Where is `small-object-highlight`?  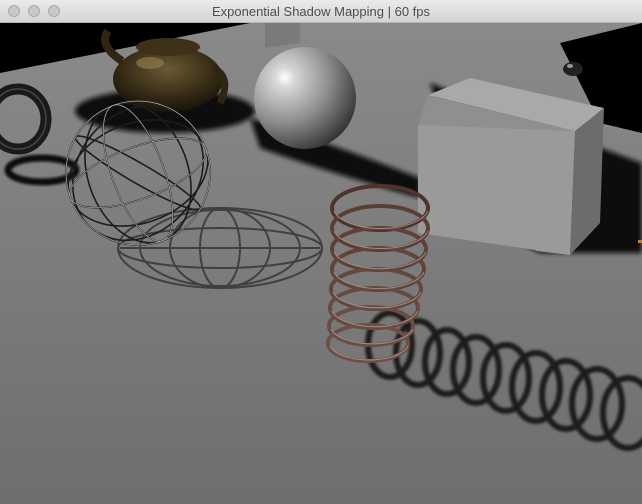
small-object-highlight is located at coordinates (570, 66).